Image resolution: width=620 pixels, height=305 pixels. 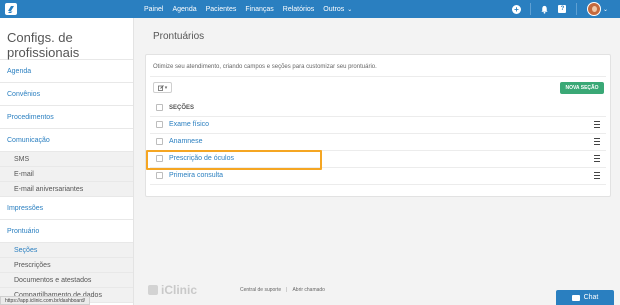 What do you see at coordinates (66, 189) in the screenshot?
I see `sidebar-subitem-email-aniversariantes: E-mail aniversariantes` at bounding box center [66, 189].